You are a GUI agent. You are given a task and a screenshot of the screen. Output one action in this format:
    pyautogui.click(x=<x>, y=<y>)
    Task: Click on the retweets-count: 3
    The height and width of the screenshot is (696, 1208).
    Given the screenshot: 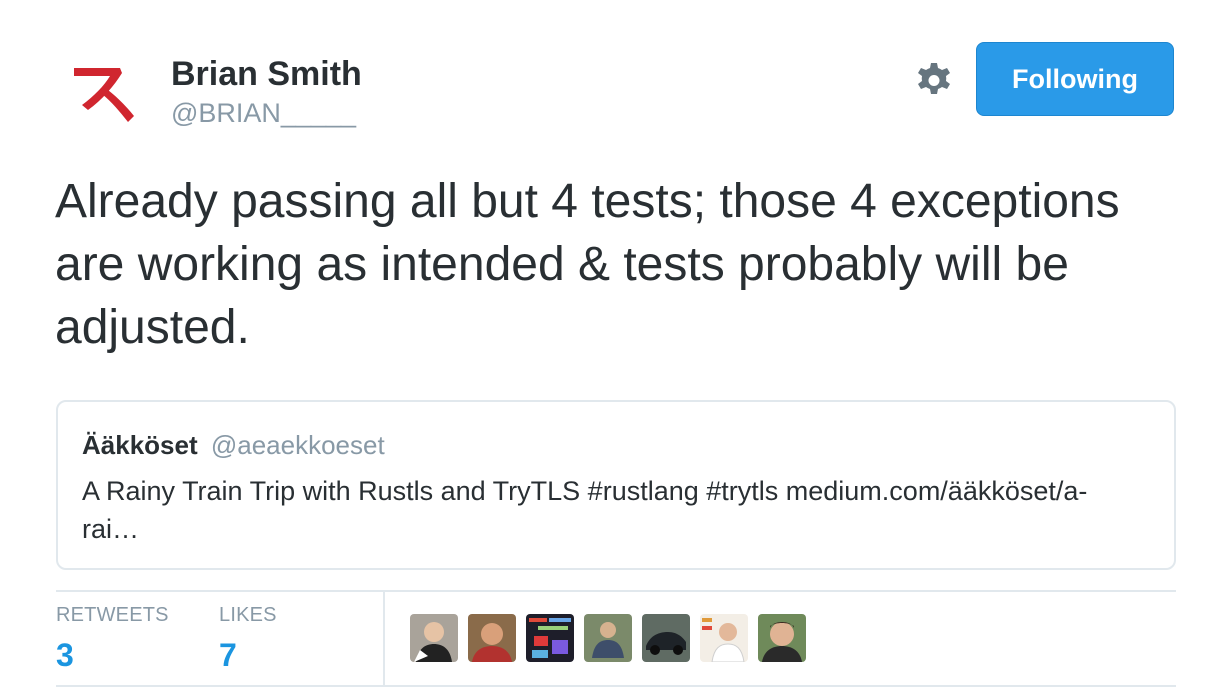 What is the action you would take?
    pyautogui.click(x=65, y=655)
    